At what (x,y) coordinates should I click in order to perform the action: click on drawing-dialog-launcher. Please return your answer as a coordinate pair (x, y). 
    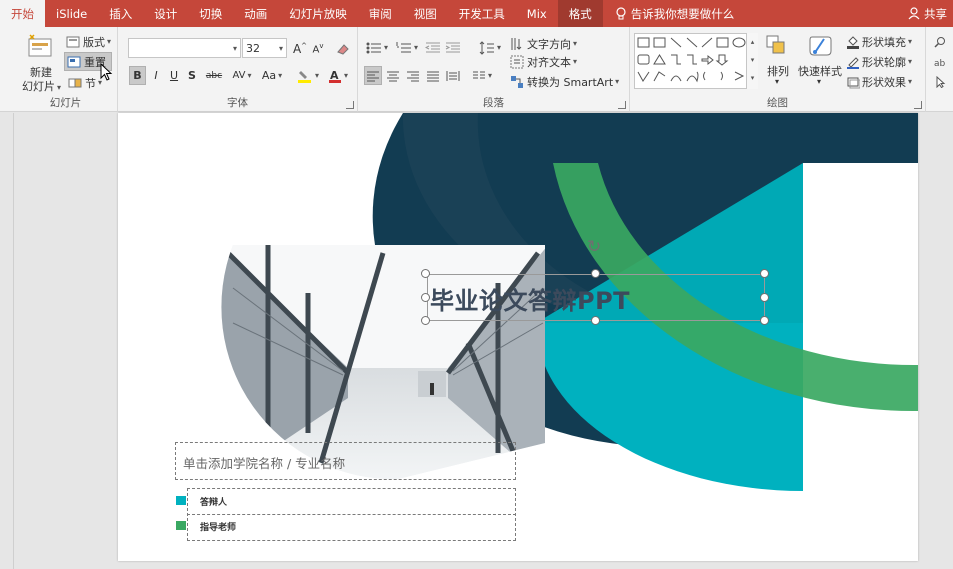
    Looking at the image, I should click on (918, 105).